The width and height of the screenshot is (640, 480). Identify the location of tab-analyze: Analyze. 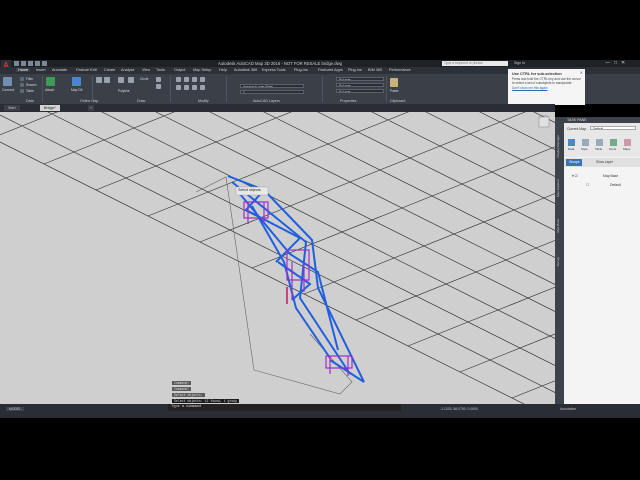
(128, 70).